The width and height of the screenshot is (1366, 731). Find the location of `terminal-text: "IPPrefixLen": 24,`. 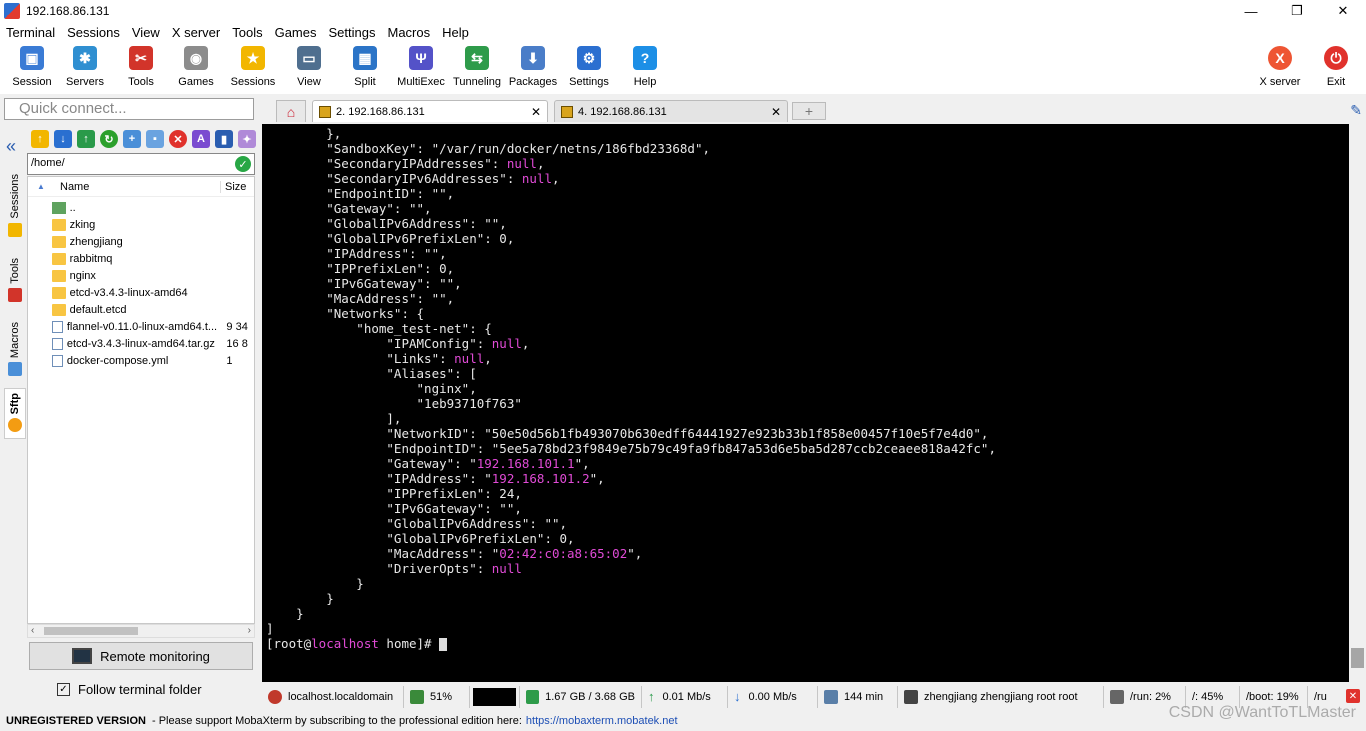

terminal-text: "IPPrefixLen": 24, is located at coordinates (394, 493).